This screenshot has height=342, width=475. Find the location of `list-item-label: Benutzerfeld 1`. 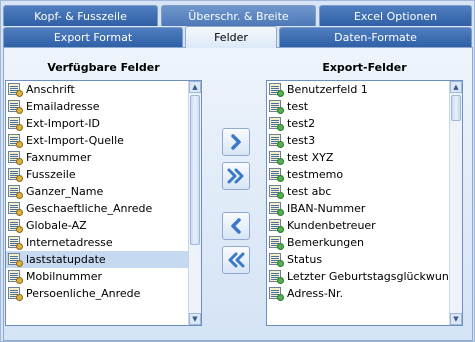

list-item-label: Benutzerfeld 1 is located at coordinates (327, 89).